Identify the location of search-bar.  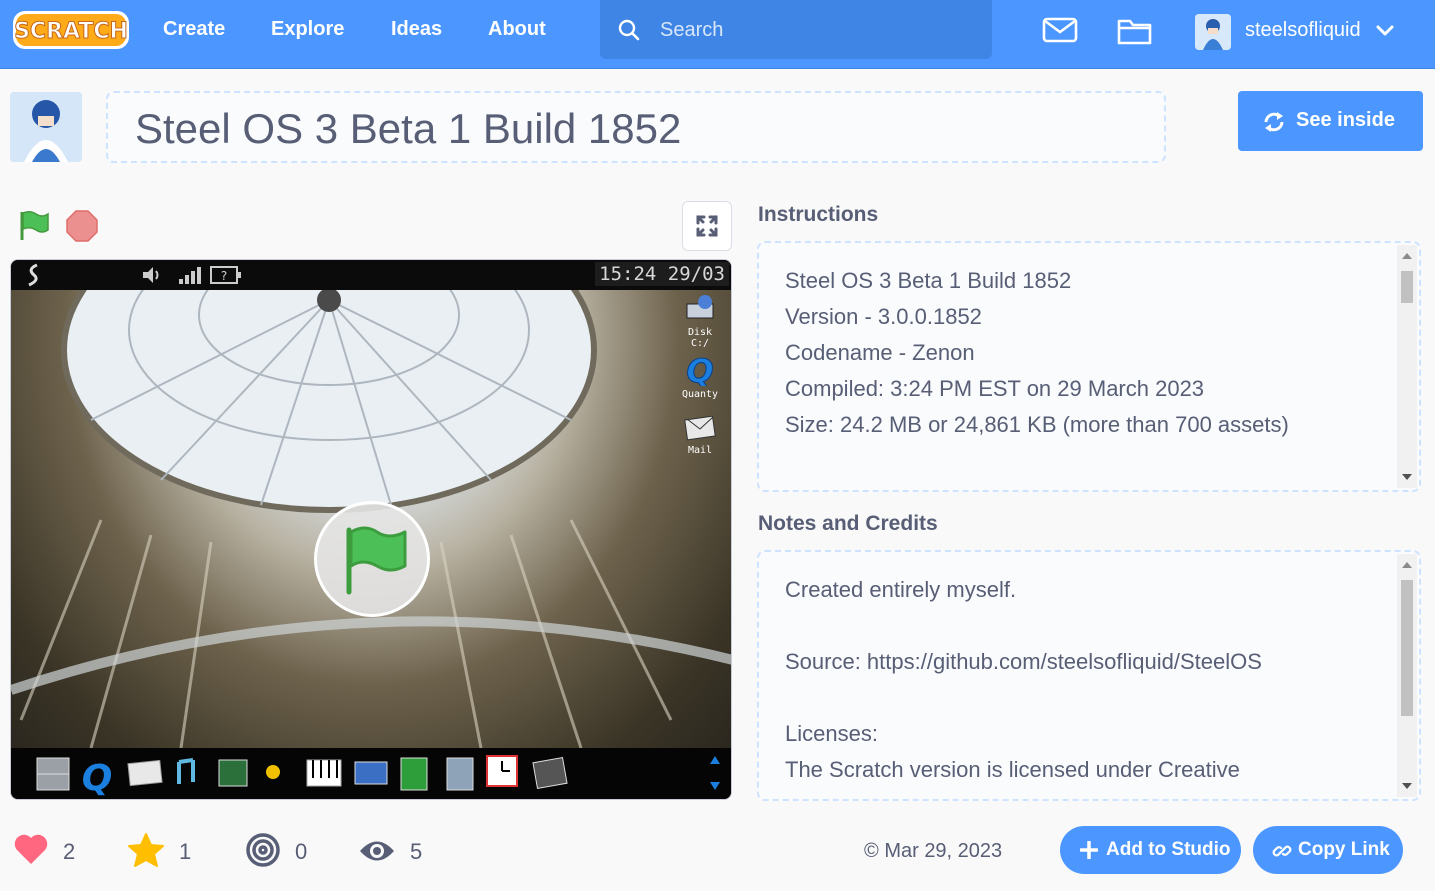
(796, 29).